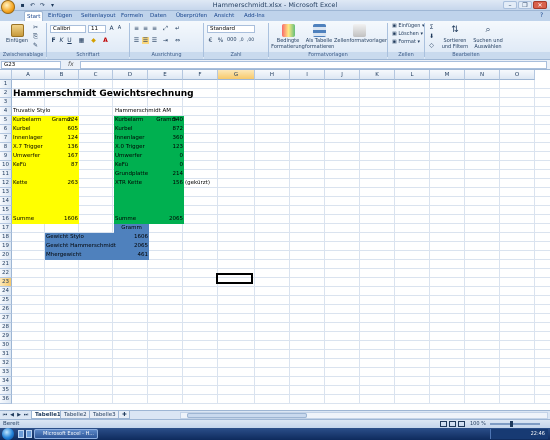  What do you see at coordinates (406, 42) in the screenshot?
I see `format-cells-button: ▣ Format ▾` at bounding box center [406, 42].